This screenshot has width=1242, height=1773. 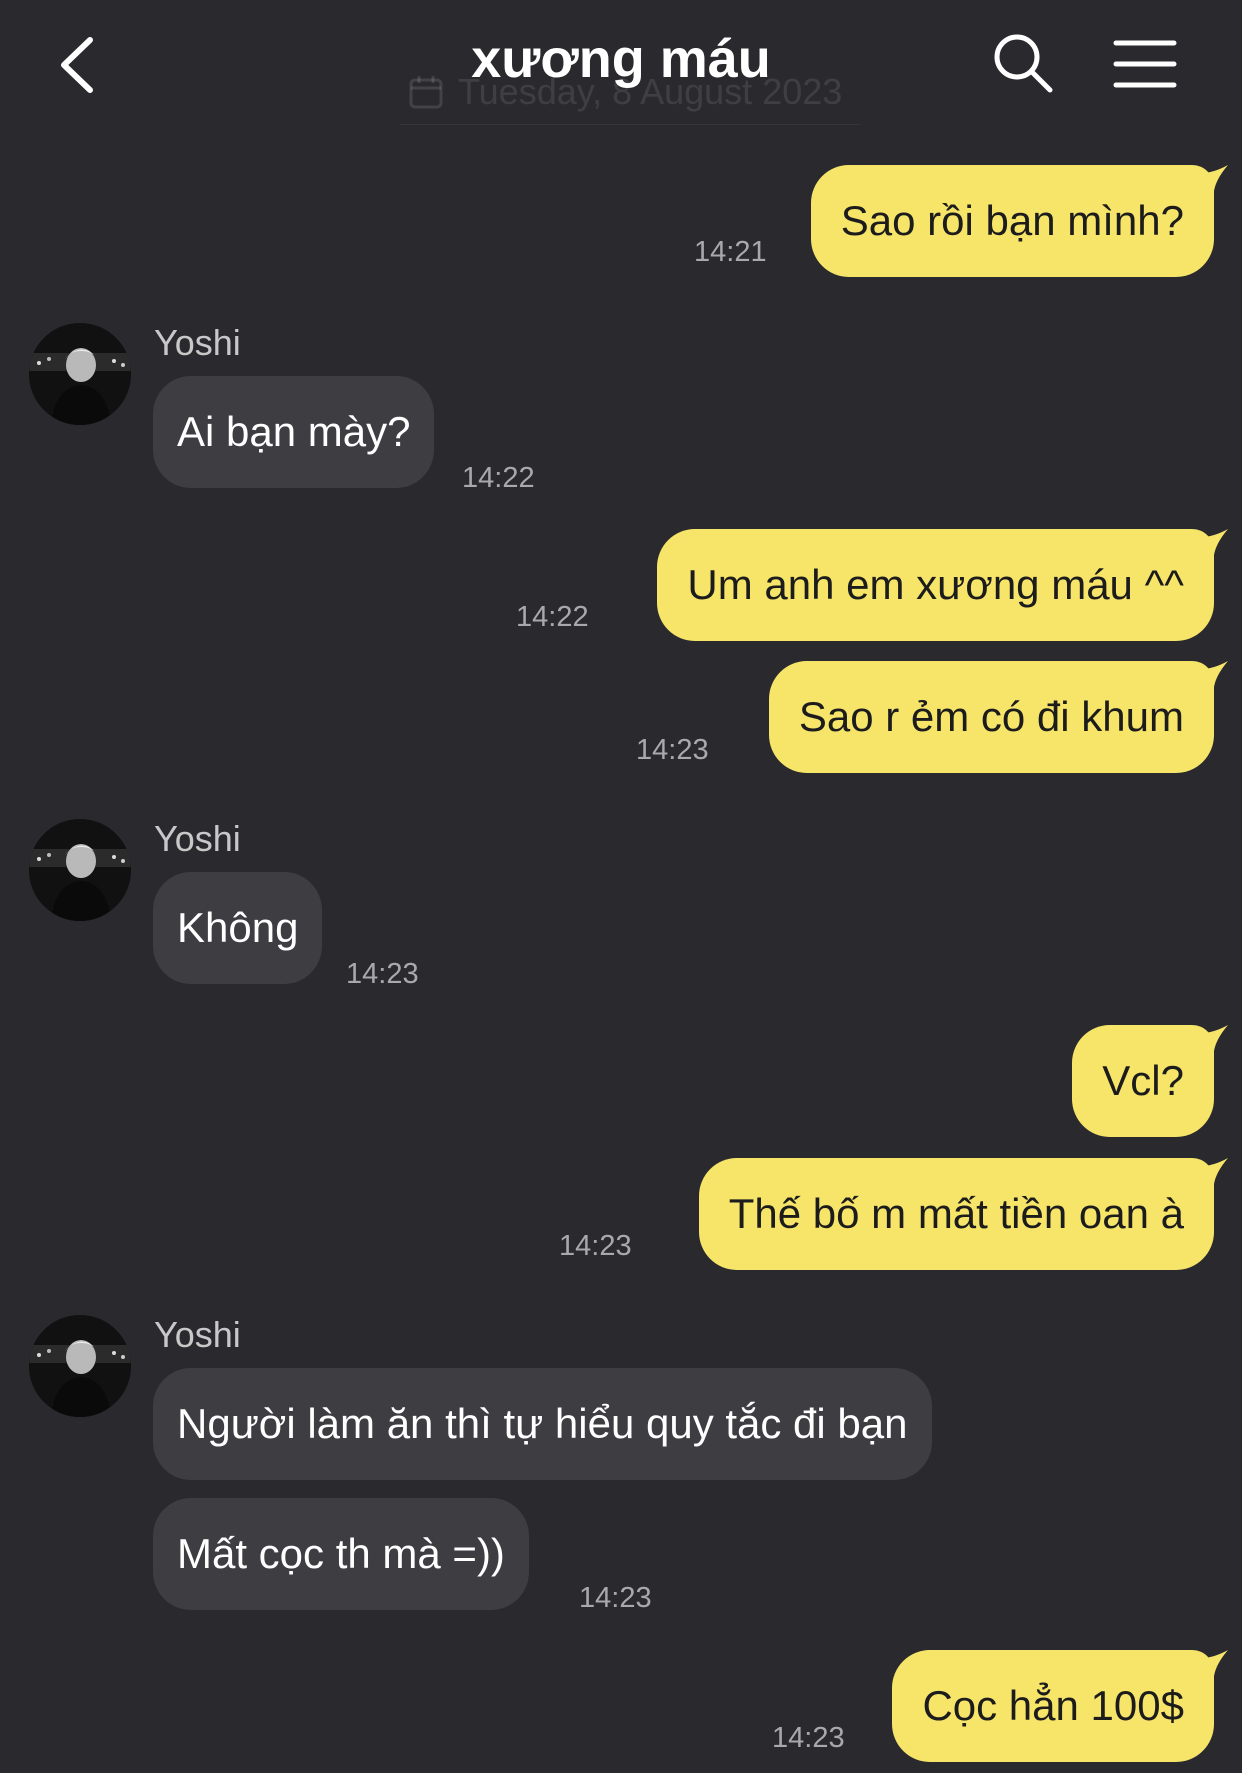 I want to click on message-text: Không, so click(x=238, y=927).